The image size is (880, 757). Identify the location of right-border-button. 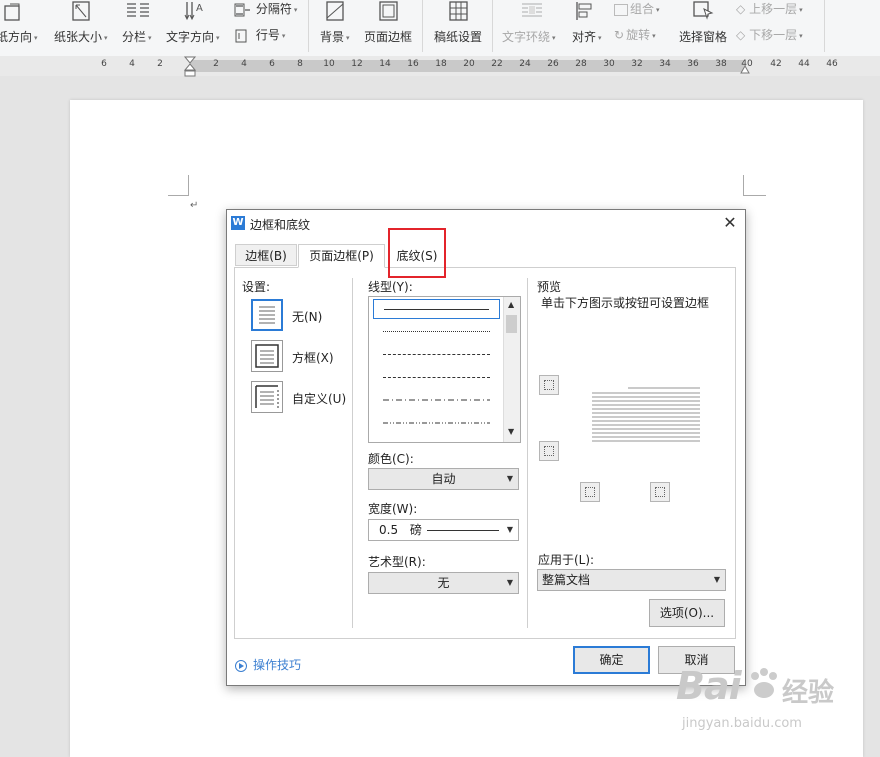
(660, 492).